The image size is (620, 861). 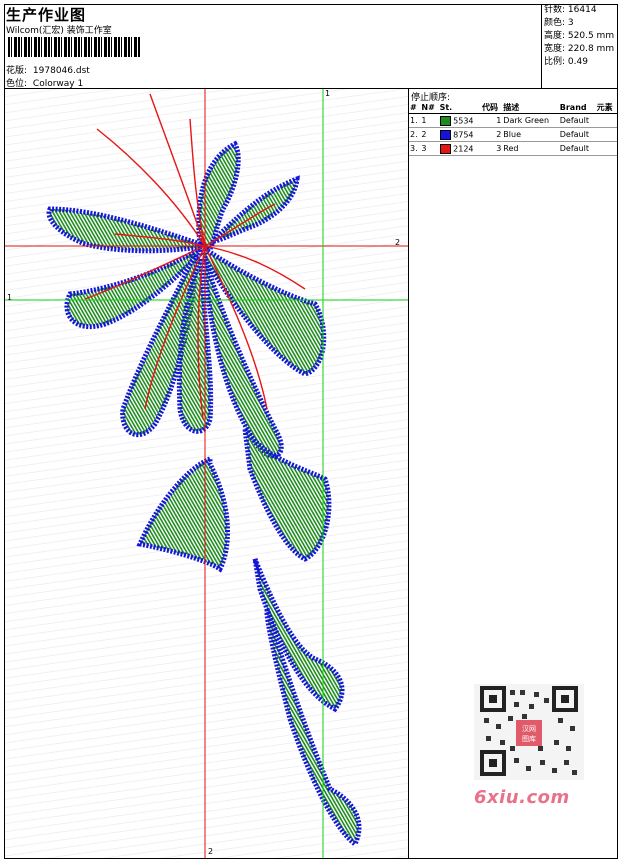 What do you see at coordinates (415, 134) in the screenshot?
I see `row-index: 2.` at bounding box center [415, 134].